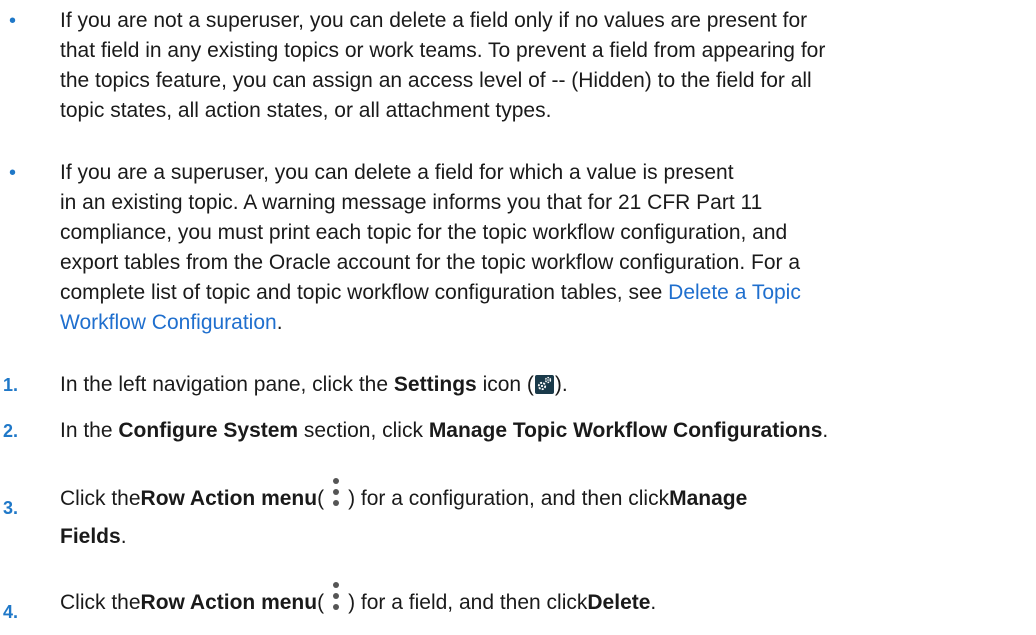  I want to click on step-number: 4., so click(11, 612).